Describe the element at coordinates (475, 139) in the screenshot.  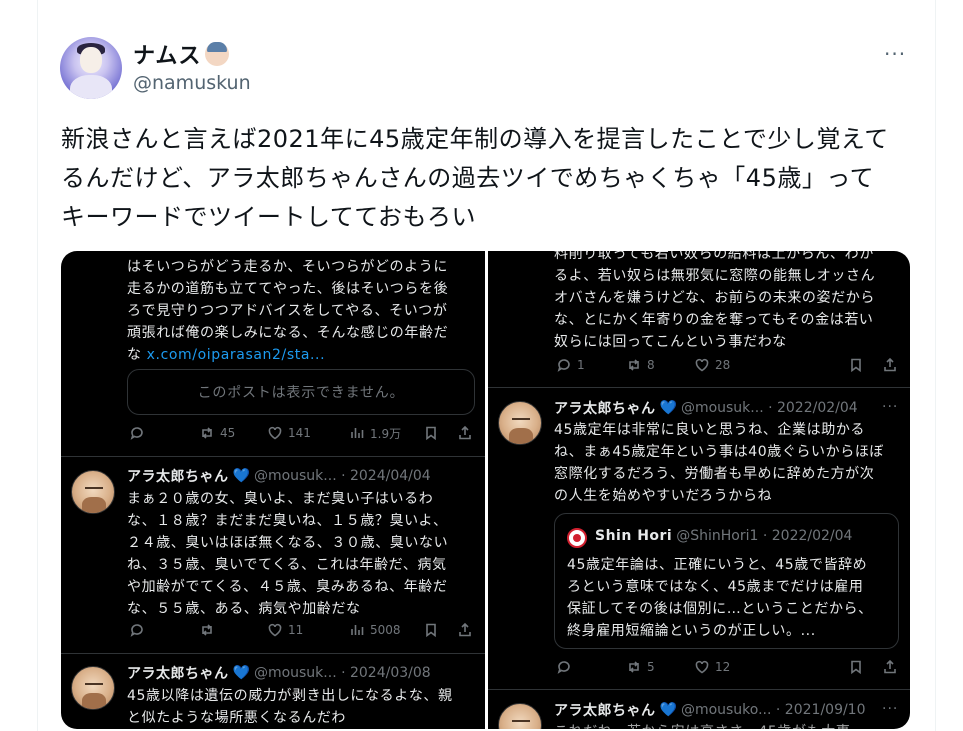
I see `tweet-line: 新浪さんと言えば2021年に45歳定年制の導入を提言したことで少し覚えて` at that location.